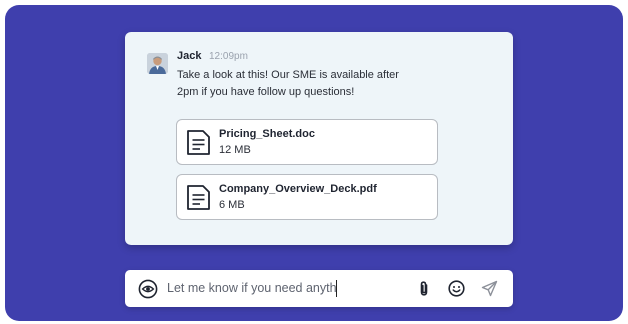 The image size is (628, 324). Describe the element at coordinates (424, 288) in the screenshot. I see `paperclip-icon` at that location.